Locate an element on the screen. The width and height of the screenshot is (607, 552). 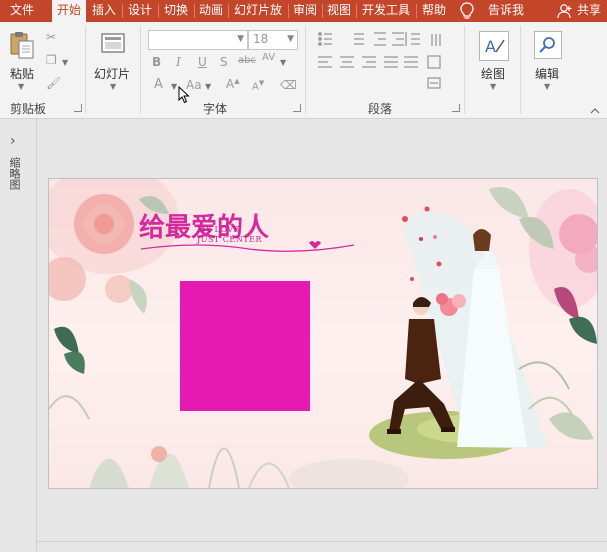
tab-review: 审阅 is located at coordinates (305, 11).